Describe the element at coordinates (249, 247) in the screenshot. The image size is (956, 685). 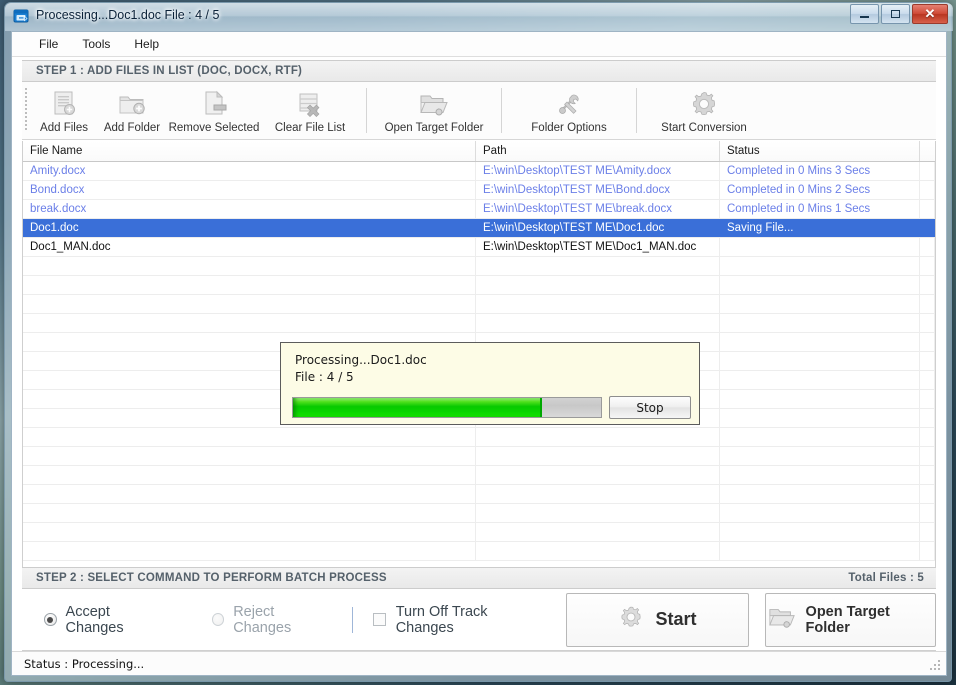
I see `cell-file-name: Doc1_MAN.doc` at that location.